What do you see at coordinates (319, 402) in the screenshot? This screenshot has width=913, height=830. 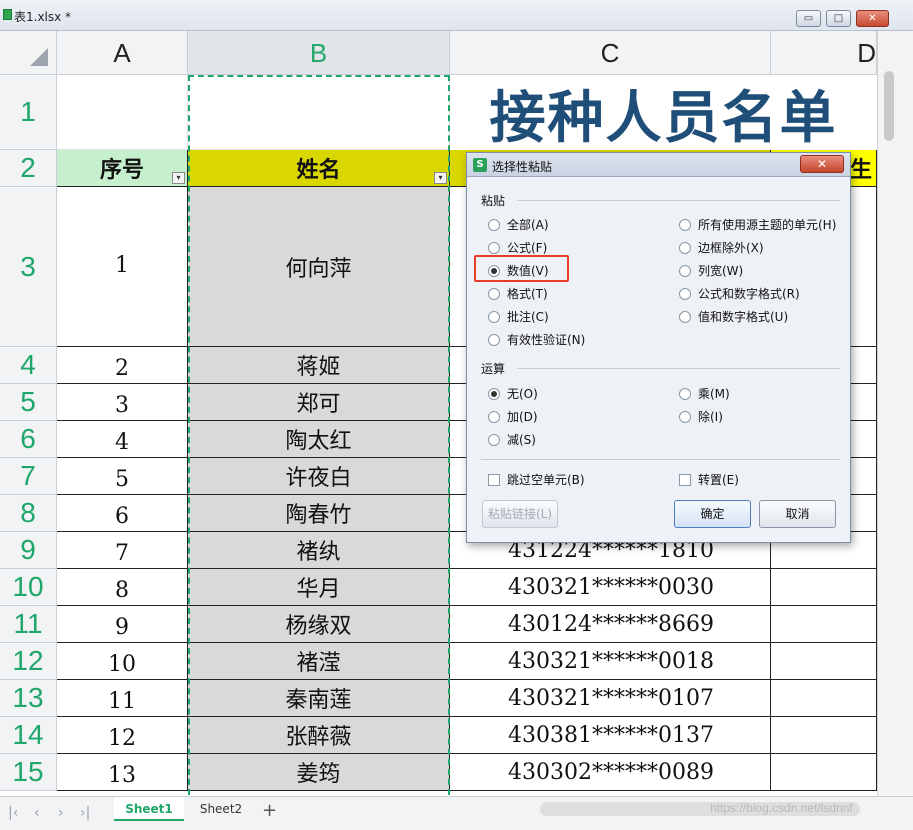 I see `cell-name: 郑可` at bounding box center [319, 402].